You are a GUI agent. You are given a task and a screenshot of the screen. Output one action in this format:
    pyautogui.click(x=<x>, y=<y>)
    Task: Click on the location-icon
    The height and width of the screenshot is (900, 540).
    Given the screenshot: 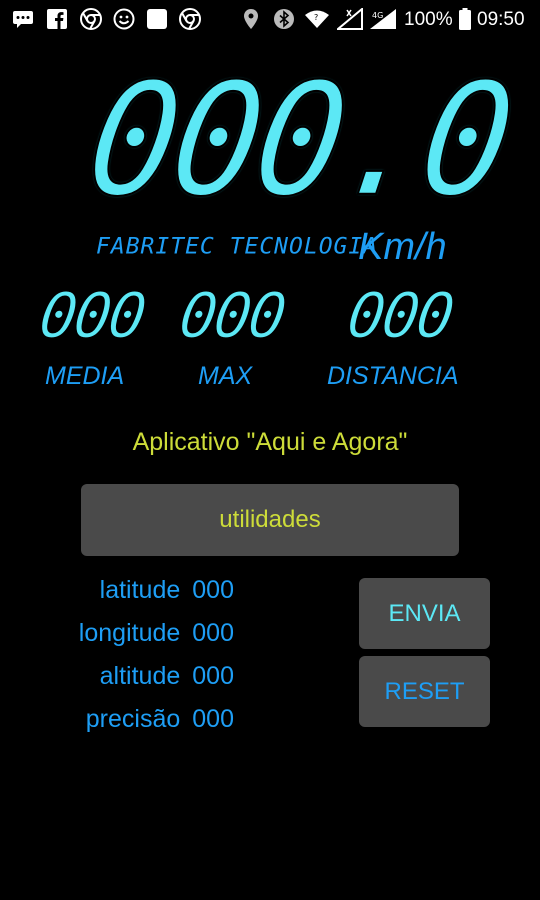 What is the action you would take?
    pyautogui.click(x=251, y=19)
    